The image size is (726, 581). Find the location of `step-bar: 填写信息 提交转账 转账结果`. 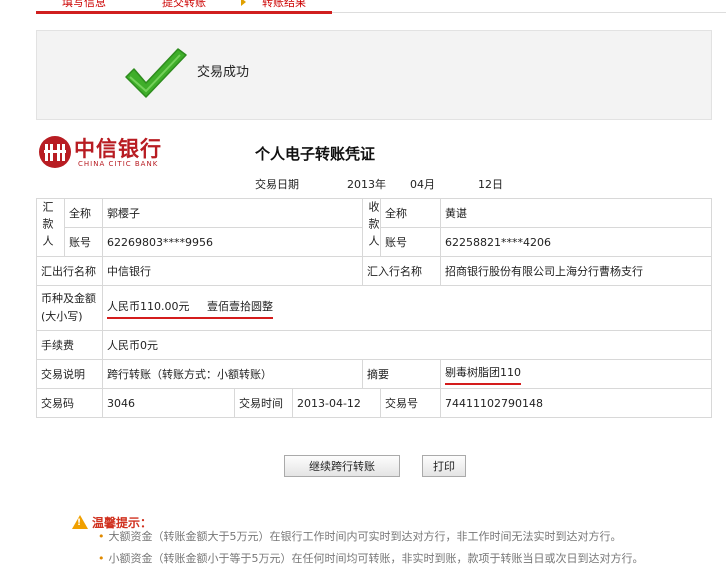

step-bar: 填写信息 提交转账 转账结果 is located at coordinates (363, 7).